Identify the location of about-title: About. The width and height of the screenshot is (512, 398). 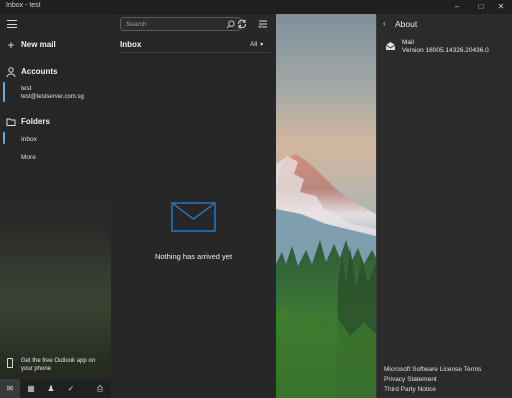
(406, 24).